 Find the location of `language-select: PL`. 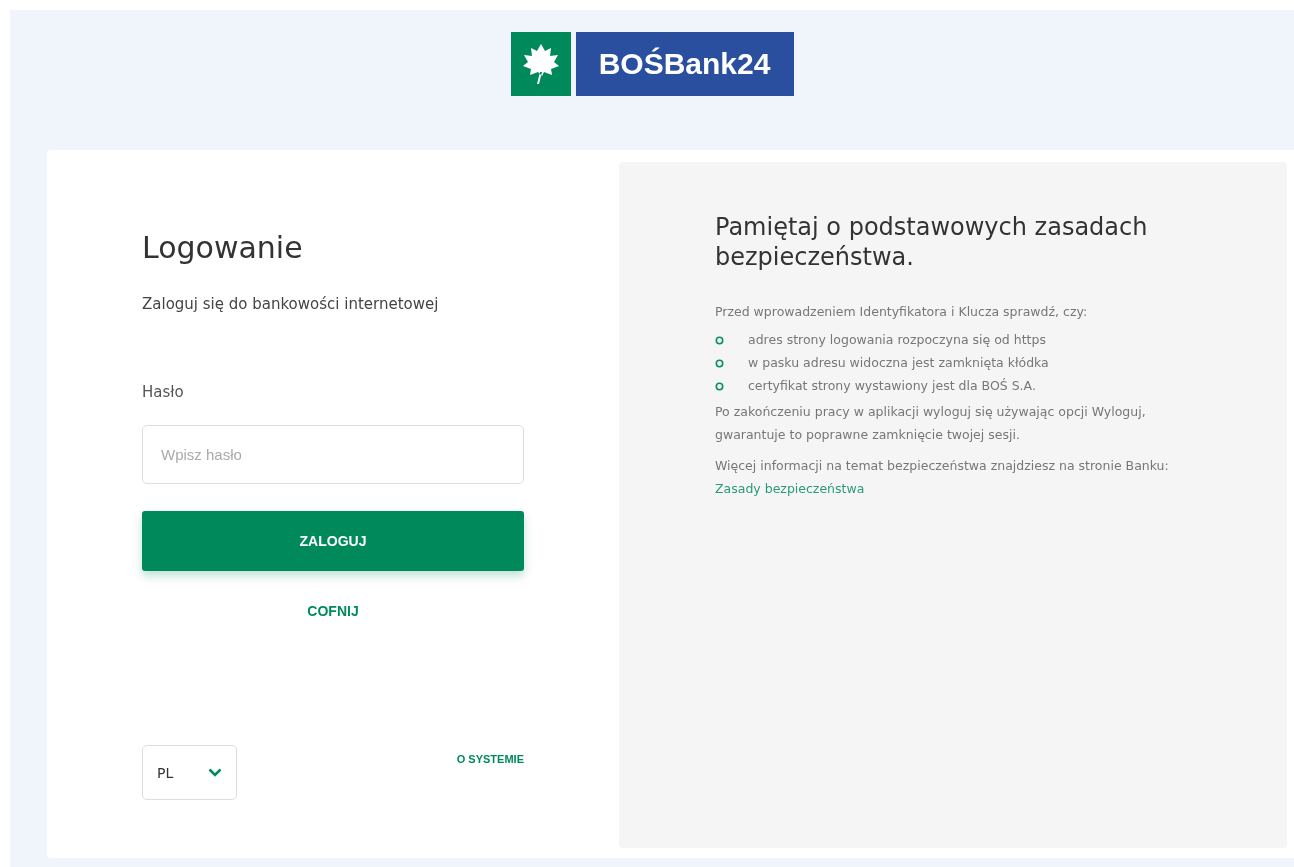

language-select: PL is located at coordinates (189, 772).